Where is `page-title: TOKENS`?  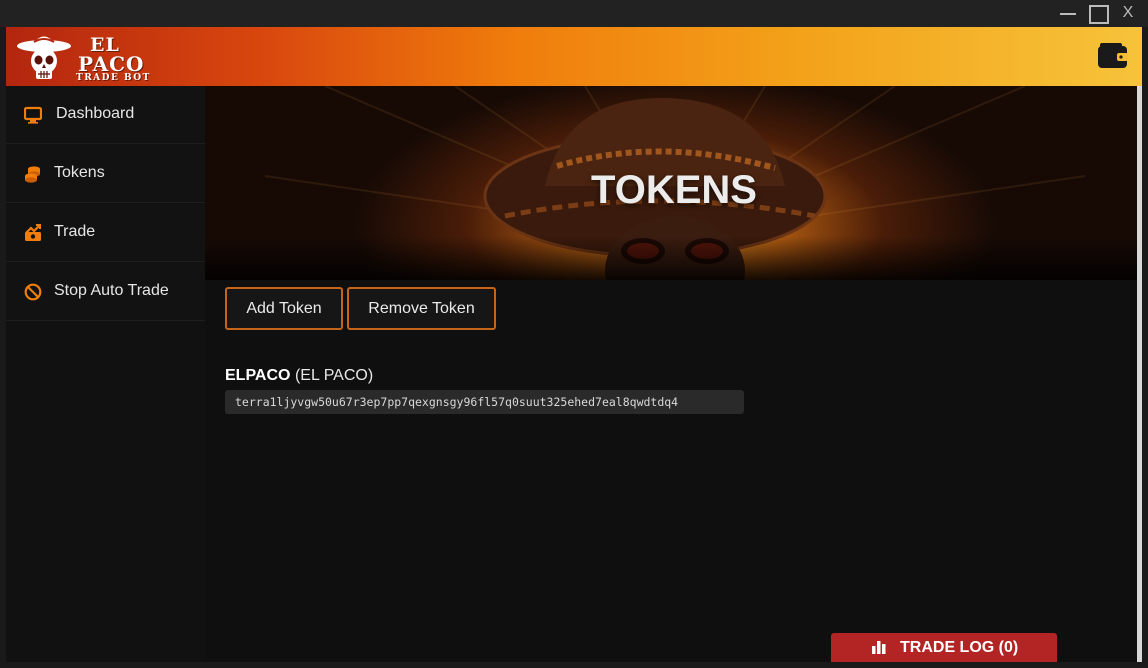 page-title: TOKENS is located at coordinates (674, 190).